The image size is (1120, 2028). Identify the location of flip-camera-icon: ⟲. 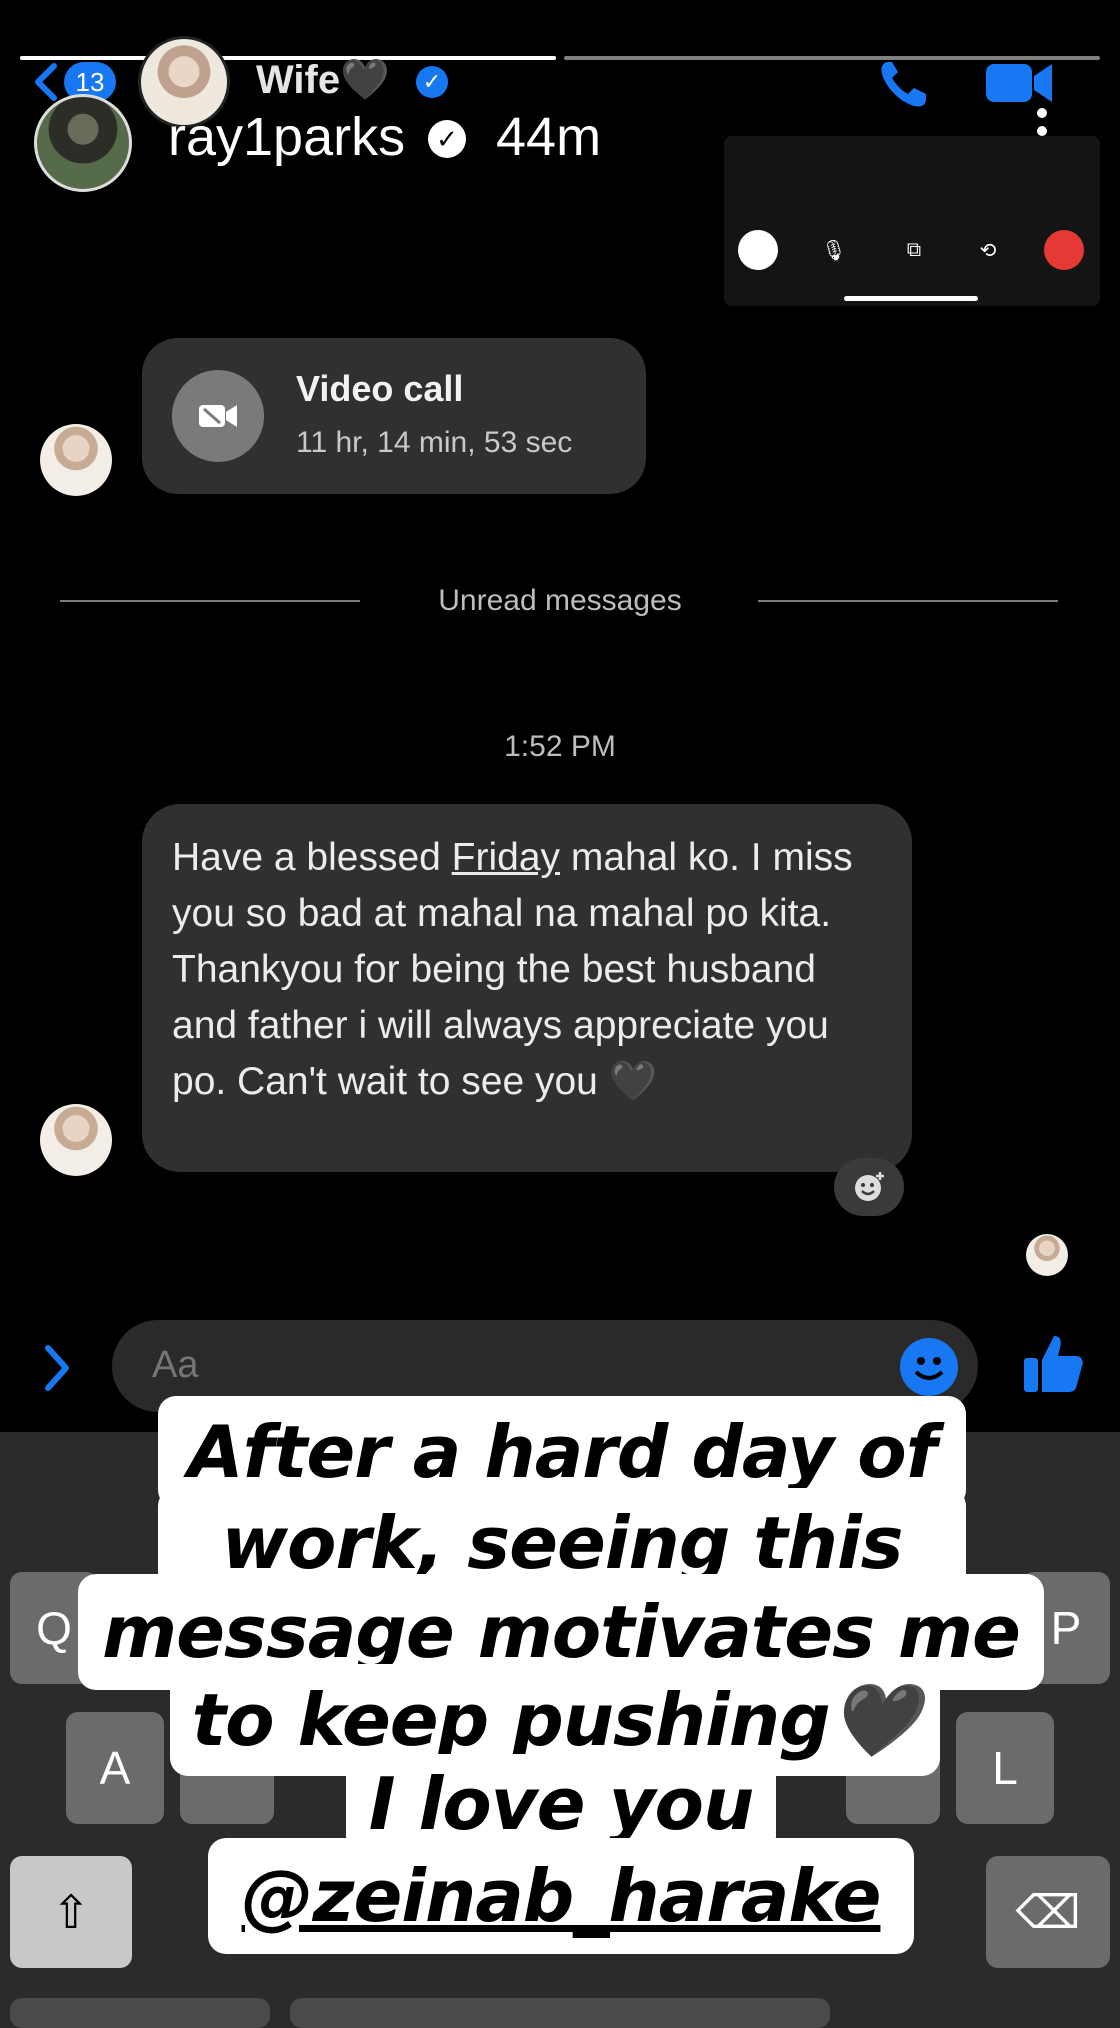
(988, 250).